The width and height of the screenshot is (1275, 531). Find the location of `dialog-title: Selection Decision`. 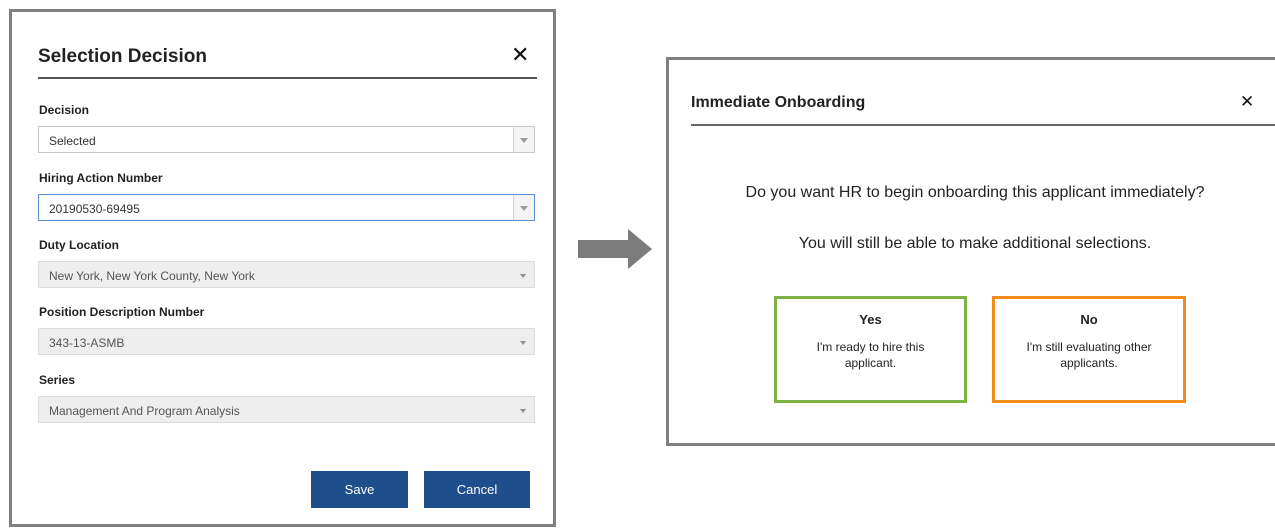

dialog-title: Selection Decision is located at coordinates (122, 56).